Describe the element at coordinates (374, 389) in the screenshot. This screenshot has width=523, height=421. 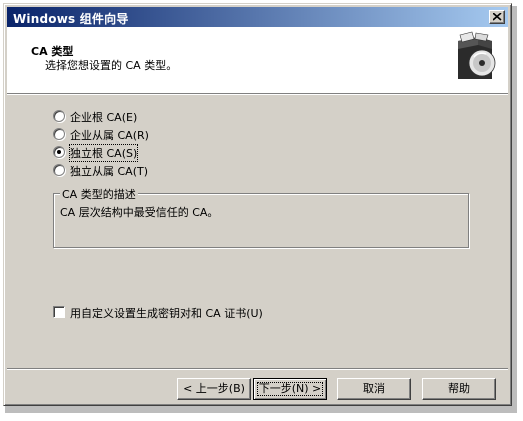
I see `cancel-button: 取消` at that location.